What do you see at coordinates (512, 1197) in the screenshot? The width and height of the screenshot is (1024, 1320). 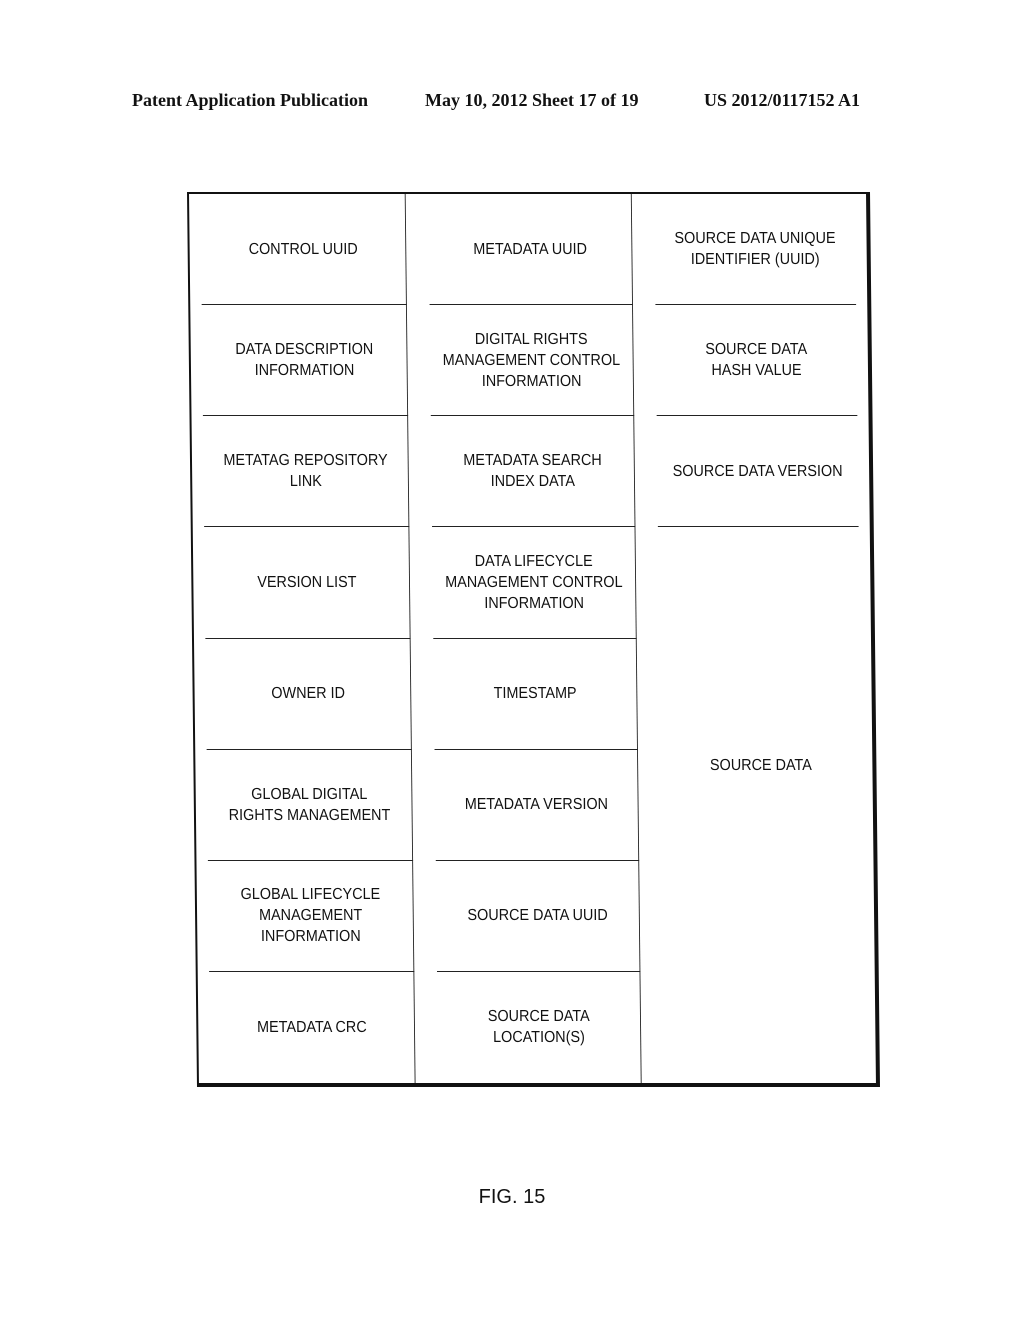 I see `figure-label: FIG. 15` at bounding box center [512, 1197].